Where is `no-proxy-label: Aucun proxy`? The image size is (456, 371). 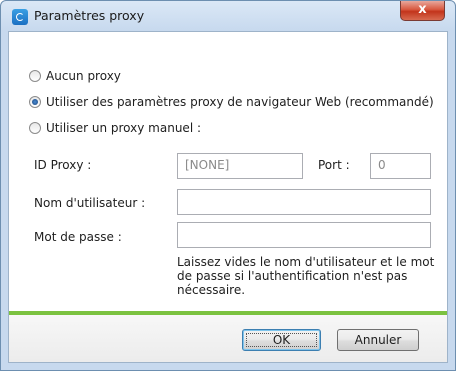
no-proxy-label: Aucun proxy is located at coordinates (83, 76).